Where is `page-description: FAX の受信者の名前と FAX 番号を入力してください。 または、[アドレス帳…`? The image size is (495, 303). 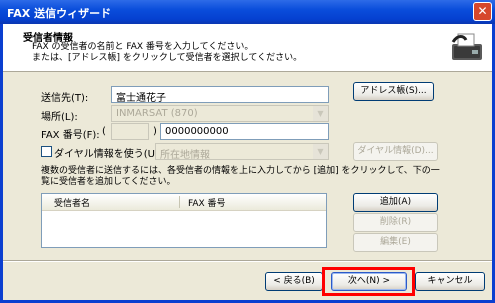 page-description: FAX の受信者の名前と FAX 番号を入力してください。 または、[アドレス帳… is located at coordinates (167, 53).